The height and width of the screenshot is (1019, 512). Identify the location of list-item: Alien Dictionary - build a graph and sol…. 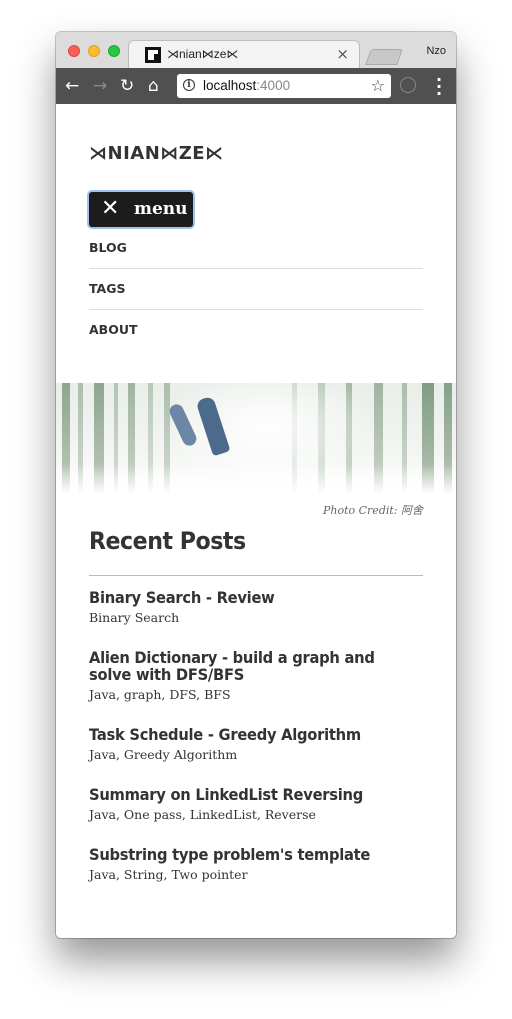
(256, 675).